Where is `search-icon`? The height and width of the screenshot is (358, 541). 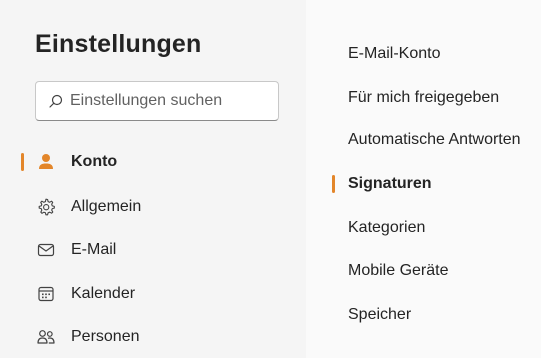
search-icon is located at coordinates (56, 101).